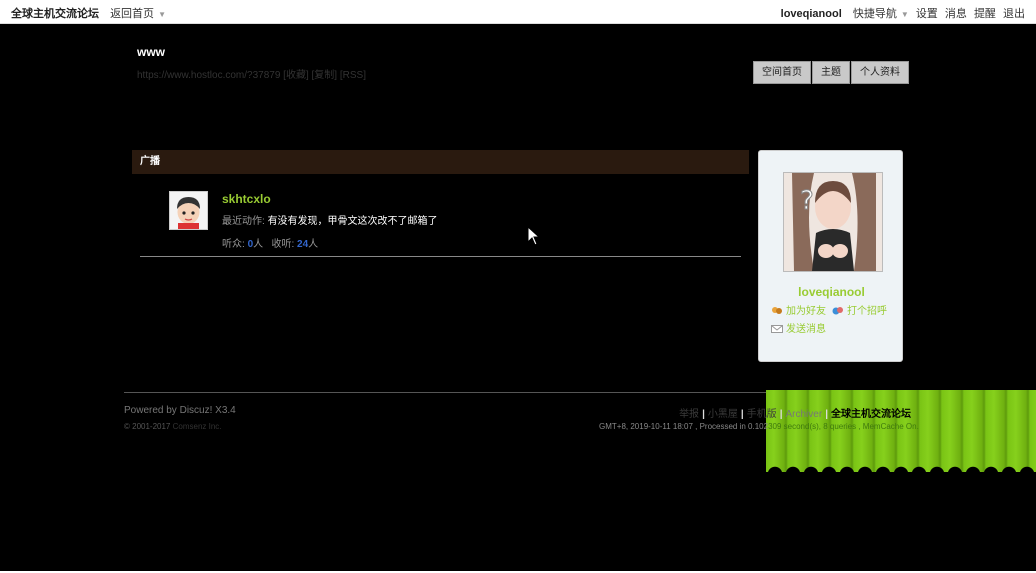 Image resolution: width=1036 pixels, height=573 pixels. Describe the element at coordinates (811, 14) in the screenshot. I see `username-link: loveqianool` at that location.